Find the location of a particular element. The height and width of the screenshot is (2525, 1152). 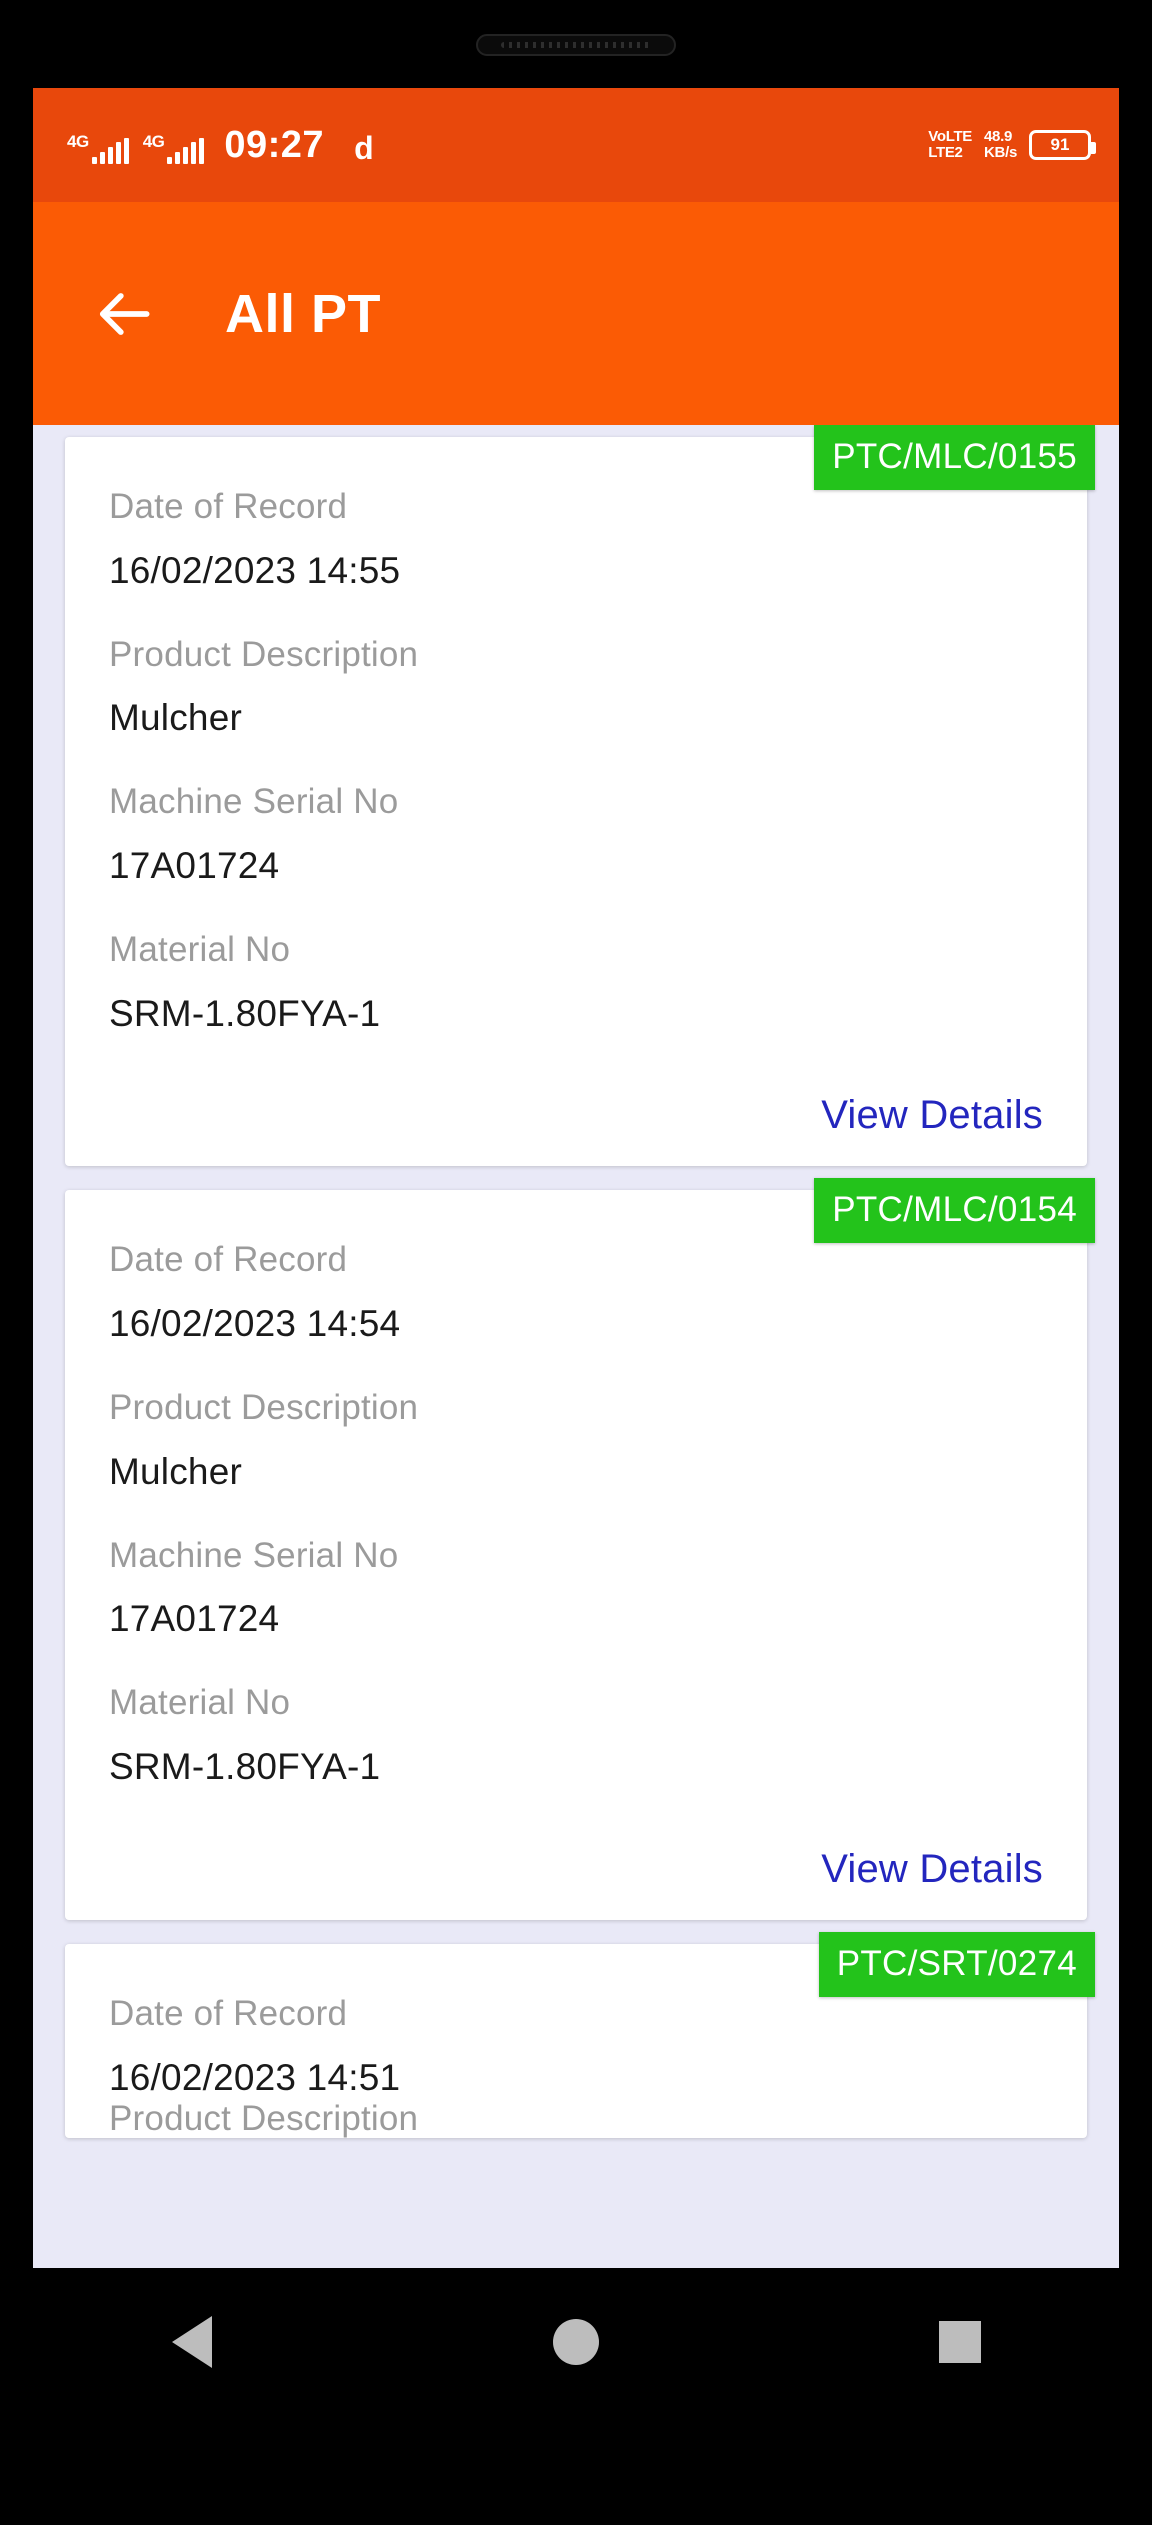

nav-back-button is located at coordinates (192, 2342).